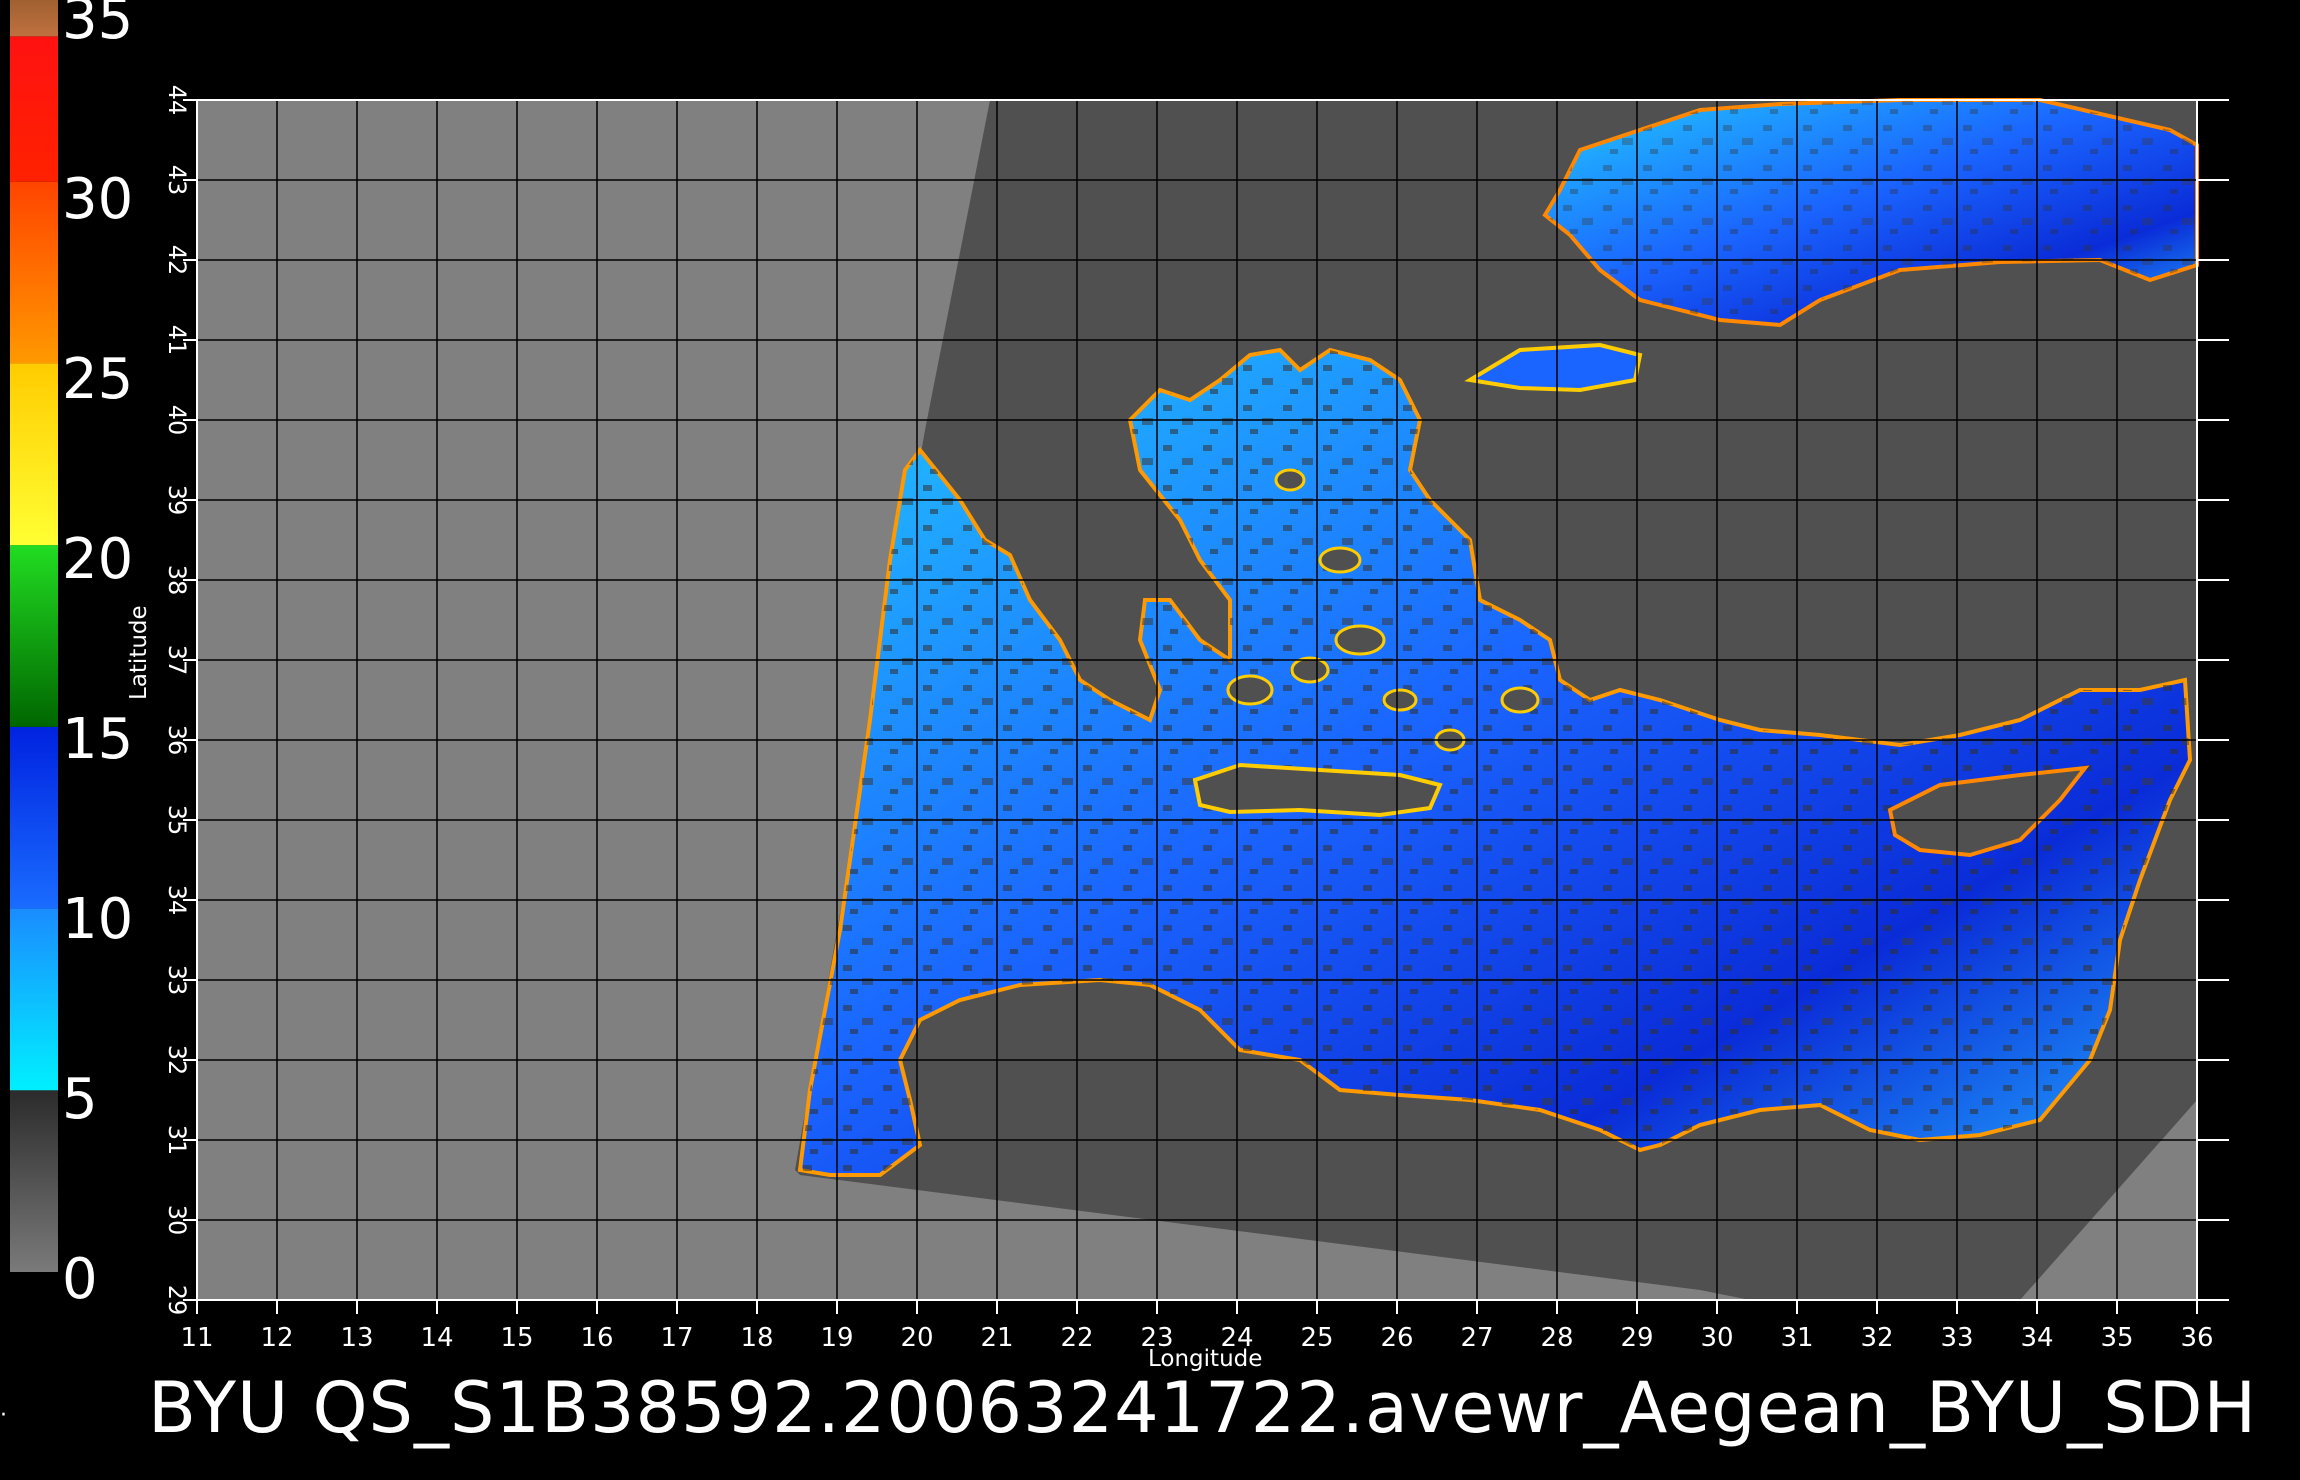  Describe the element at coordinates (916, 1338) in the screenshot. I see `lon-tick-label-20: 20` at that location.